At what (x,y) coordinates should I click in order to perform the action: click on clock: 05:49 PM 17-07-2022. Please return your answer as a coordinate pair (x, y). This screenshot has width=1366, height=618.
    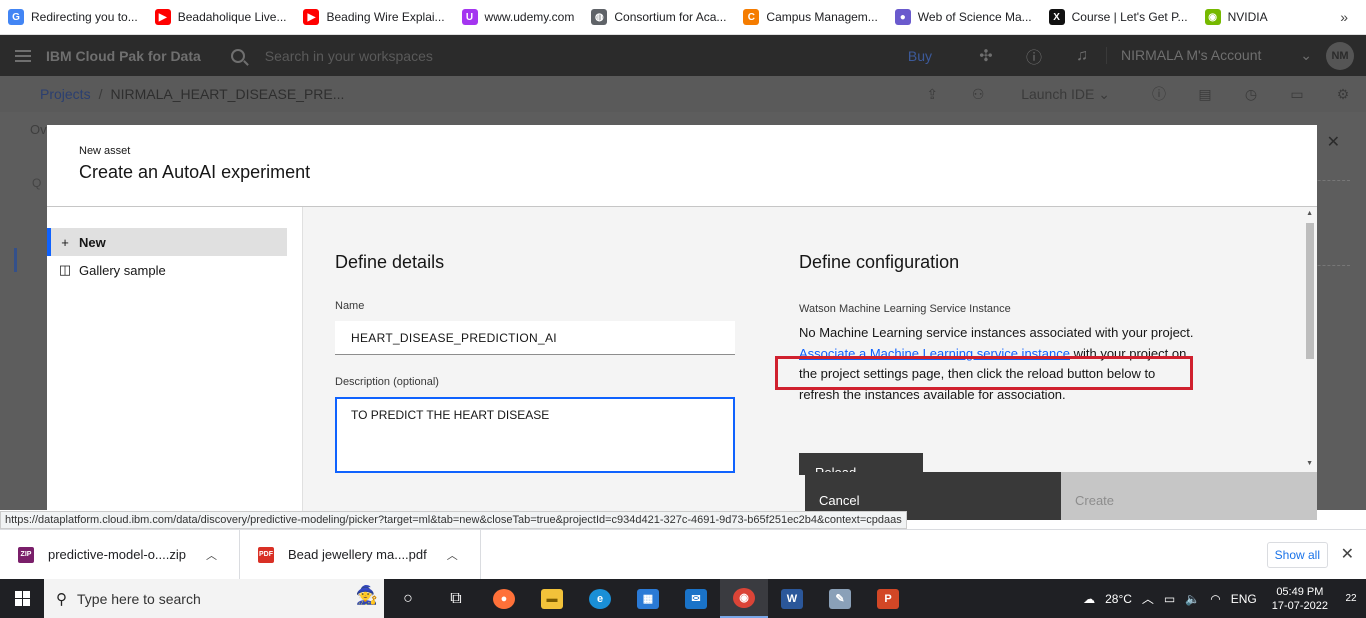
    Looking at the image, I should click on (1300, 599).